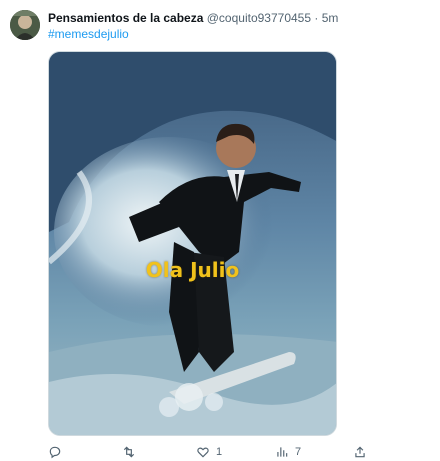 This screenshot has width=440, height=461. I want to click on retweet-button, so click(132, 452).